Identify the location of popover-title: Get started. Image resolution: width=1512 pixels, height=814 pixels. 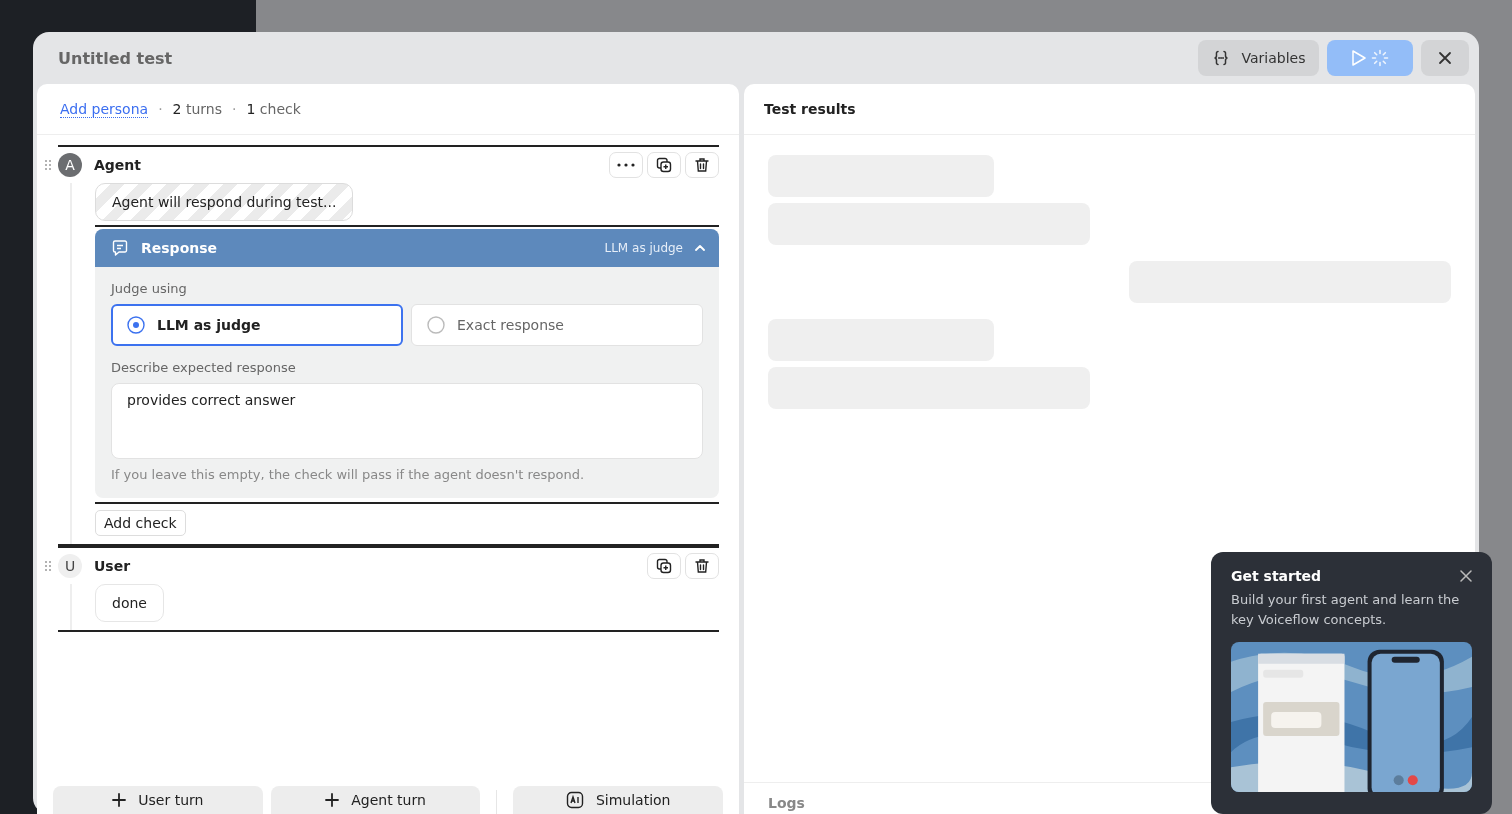
(1276, 576).